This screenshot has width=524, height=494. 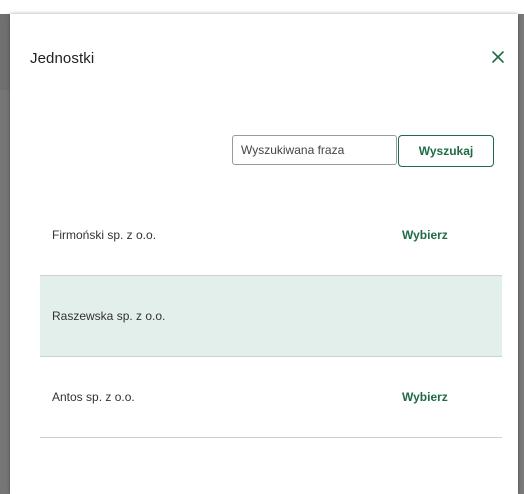 I want to click on close-button, so click(x=498, y=57).